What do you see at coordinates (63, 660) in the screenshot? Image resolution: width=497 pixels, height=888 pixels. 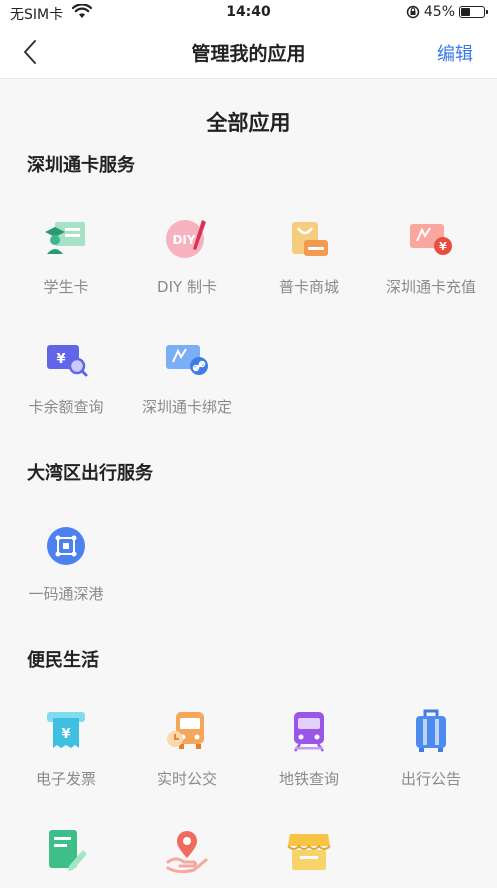 I see `section-title-convenience: 便民生活` at bounding box center [63, 660].